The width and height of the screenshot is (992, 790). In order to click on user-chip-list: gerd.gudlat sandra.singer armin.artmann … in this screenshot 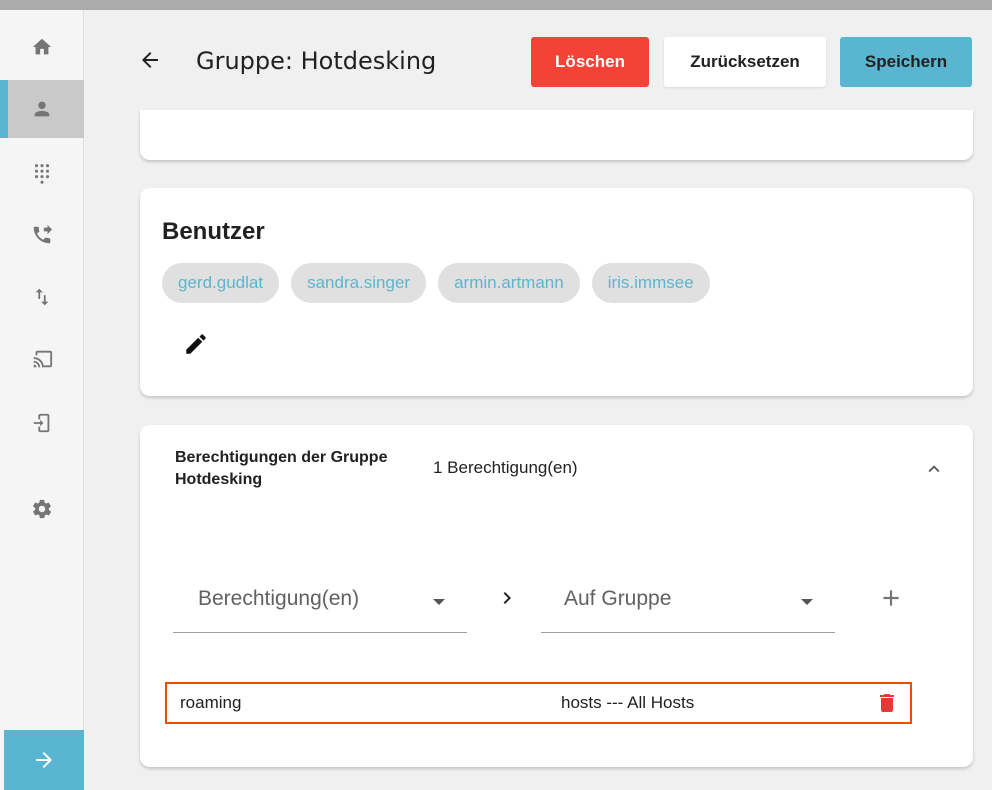, I will do `click(436, 283)`.